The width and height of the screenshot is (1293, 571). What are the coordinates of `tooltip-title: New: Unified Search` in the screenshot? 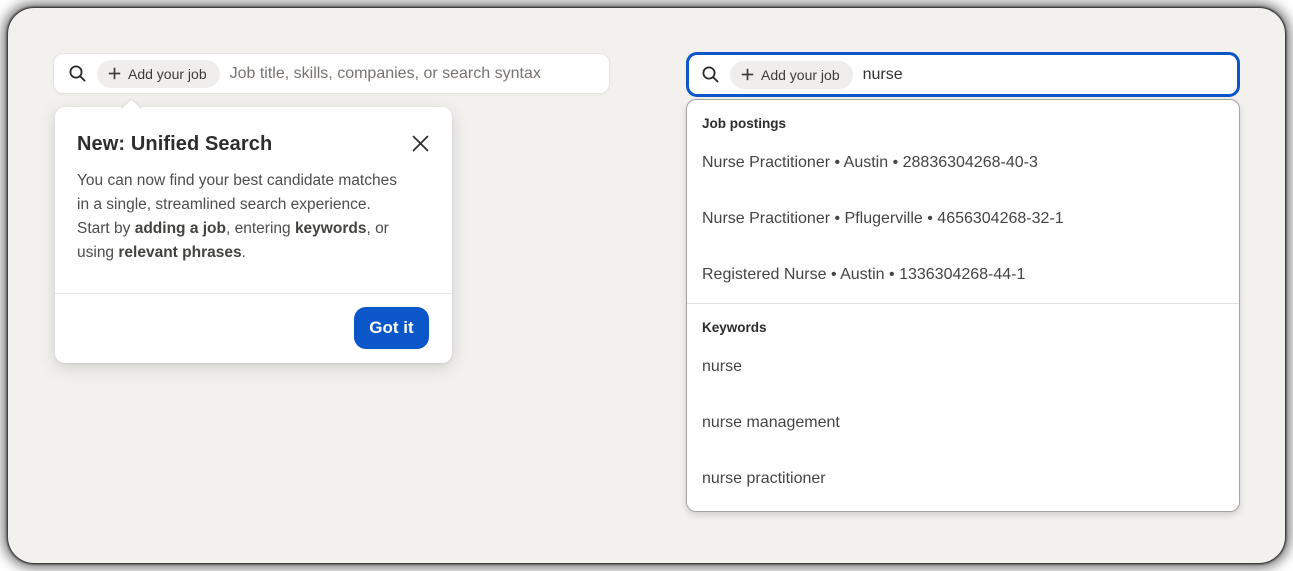 It's located at (175, 144).